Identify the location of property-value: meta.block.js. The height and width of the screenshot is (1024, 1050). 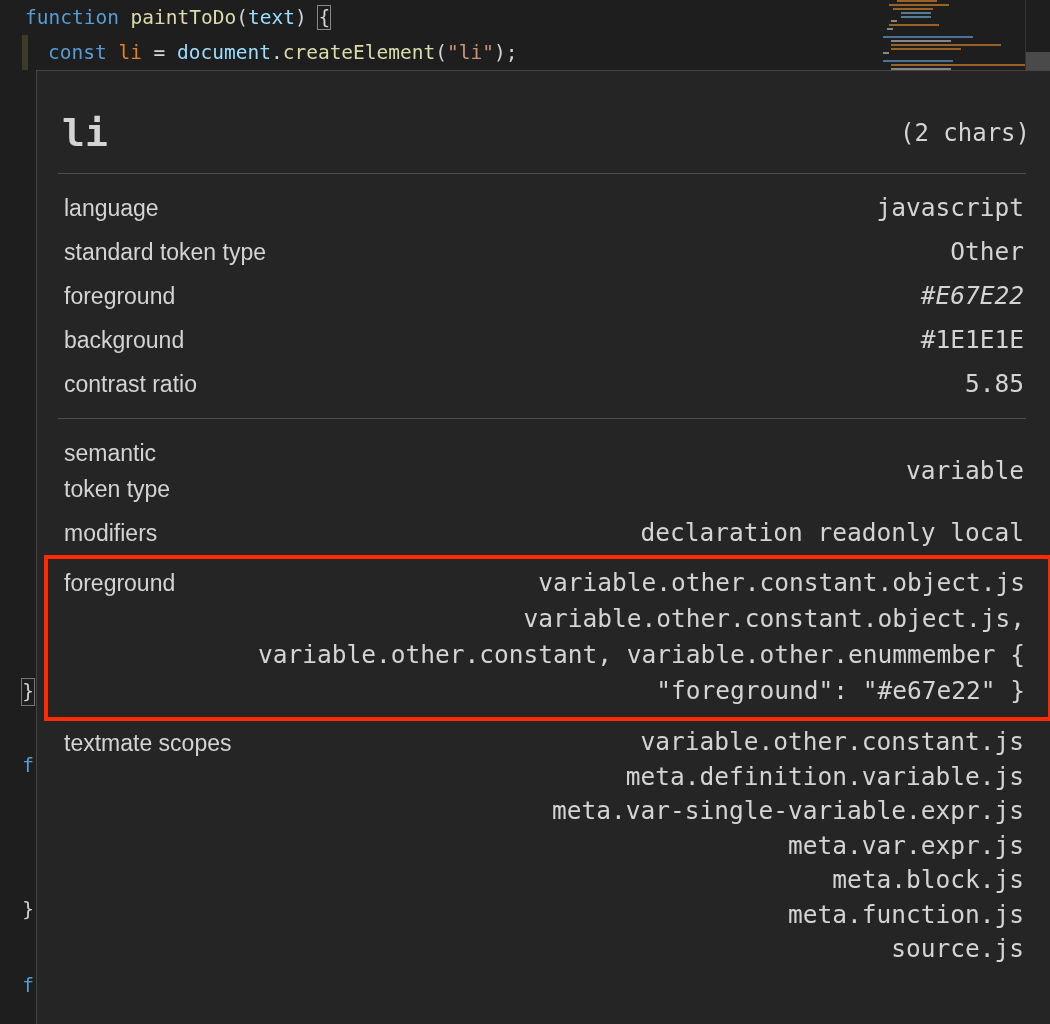
(928, 880).